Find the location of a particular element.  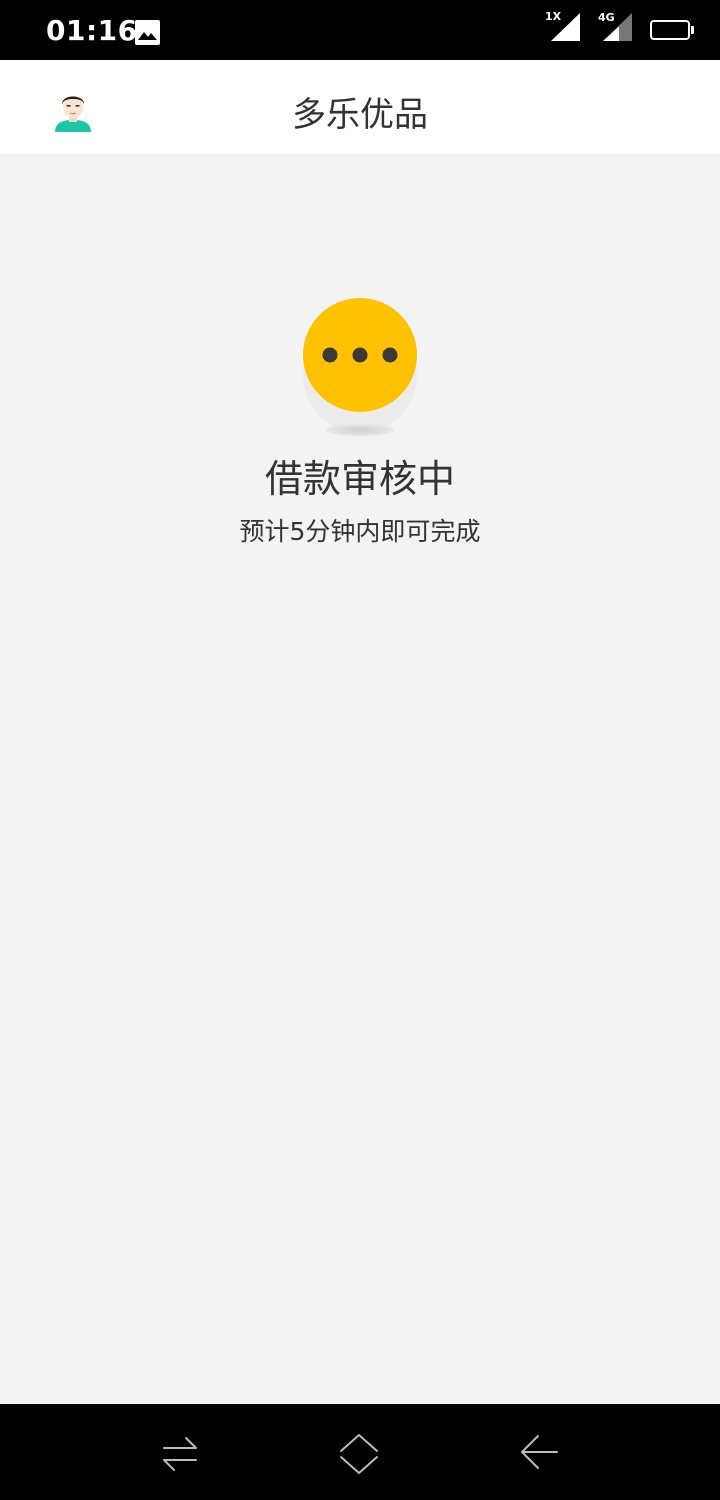

status-title: 借款审核中 is located at coordinates (359, 479).